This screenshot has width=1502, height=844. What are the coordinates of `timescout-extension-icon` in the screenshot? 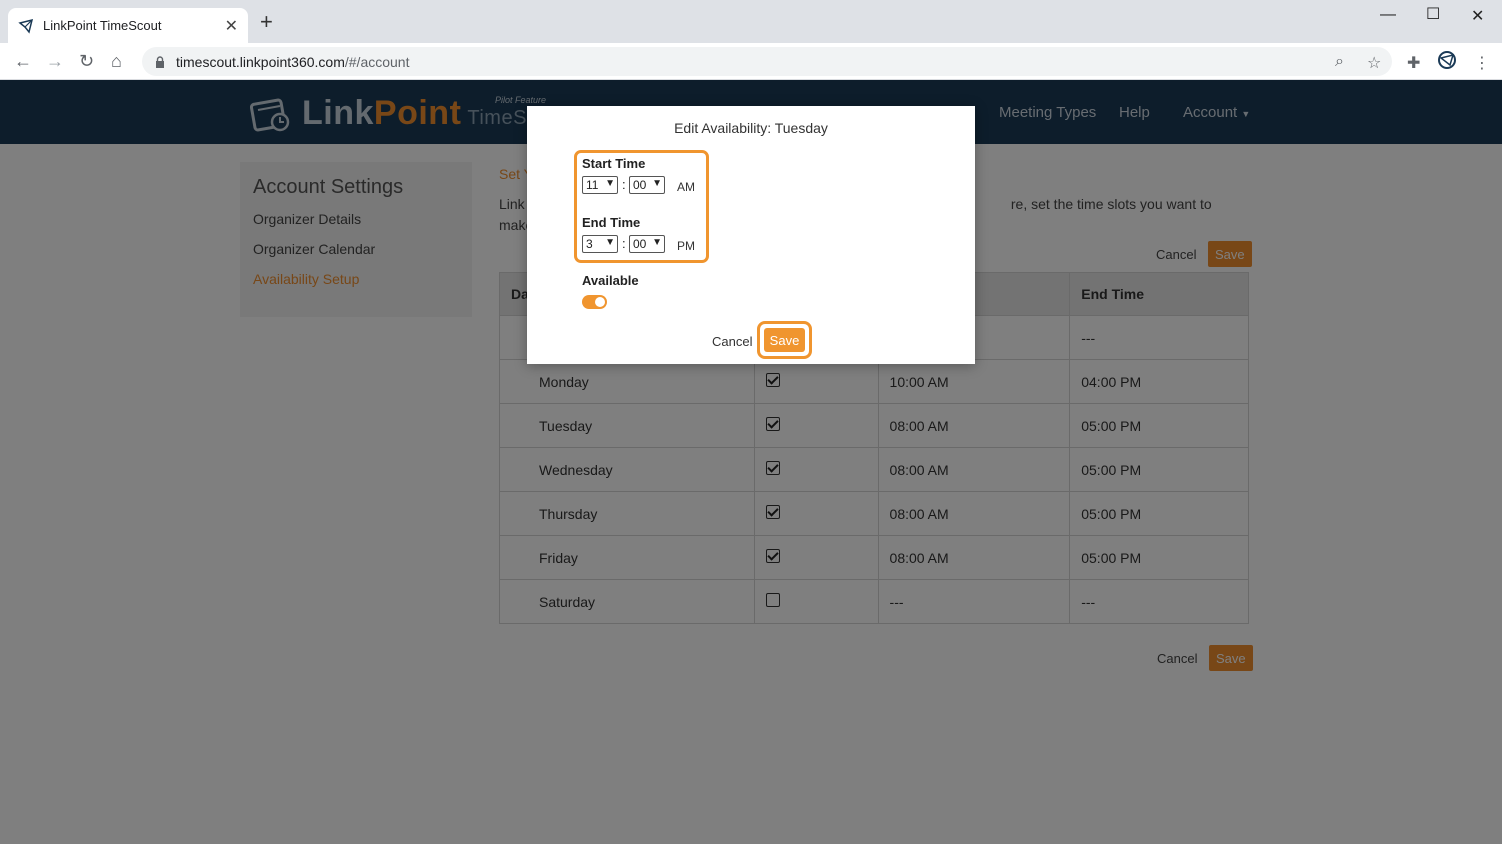 It's located at (1447, 62).